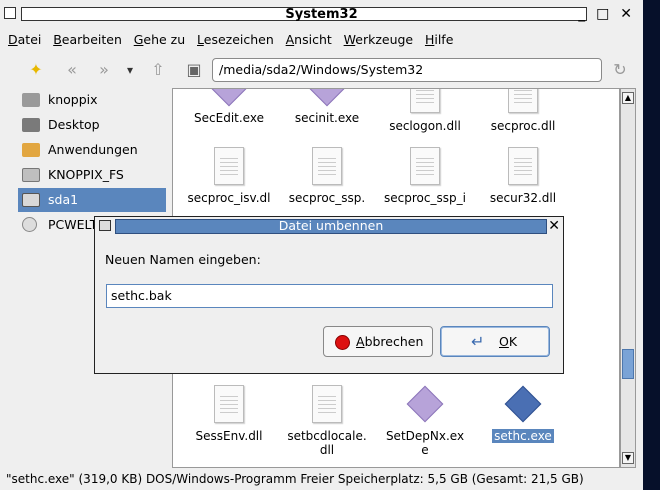 Image resolution: width=660 pixels, height=490 pixels. What do you see at coordinates (628, 98) in the screenshot?
I see `scroll-up-icon: ▲` at bounding box center [628, 98].